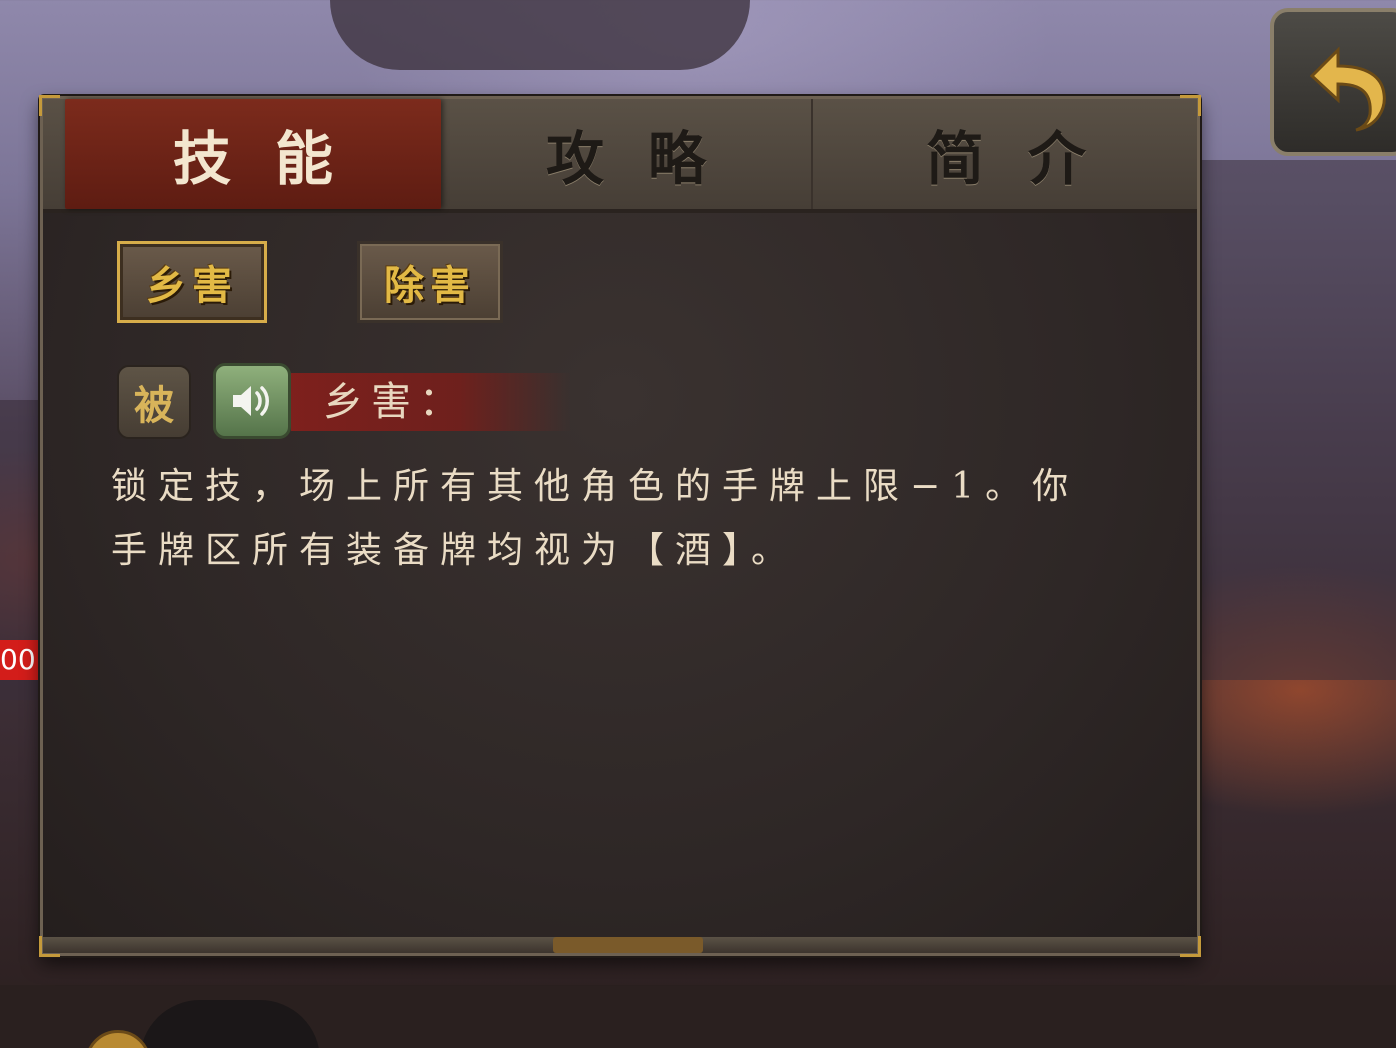  I want to click on tab-bar: 技能 攻略 简介, so click(620, 156).